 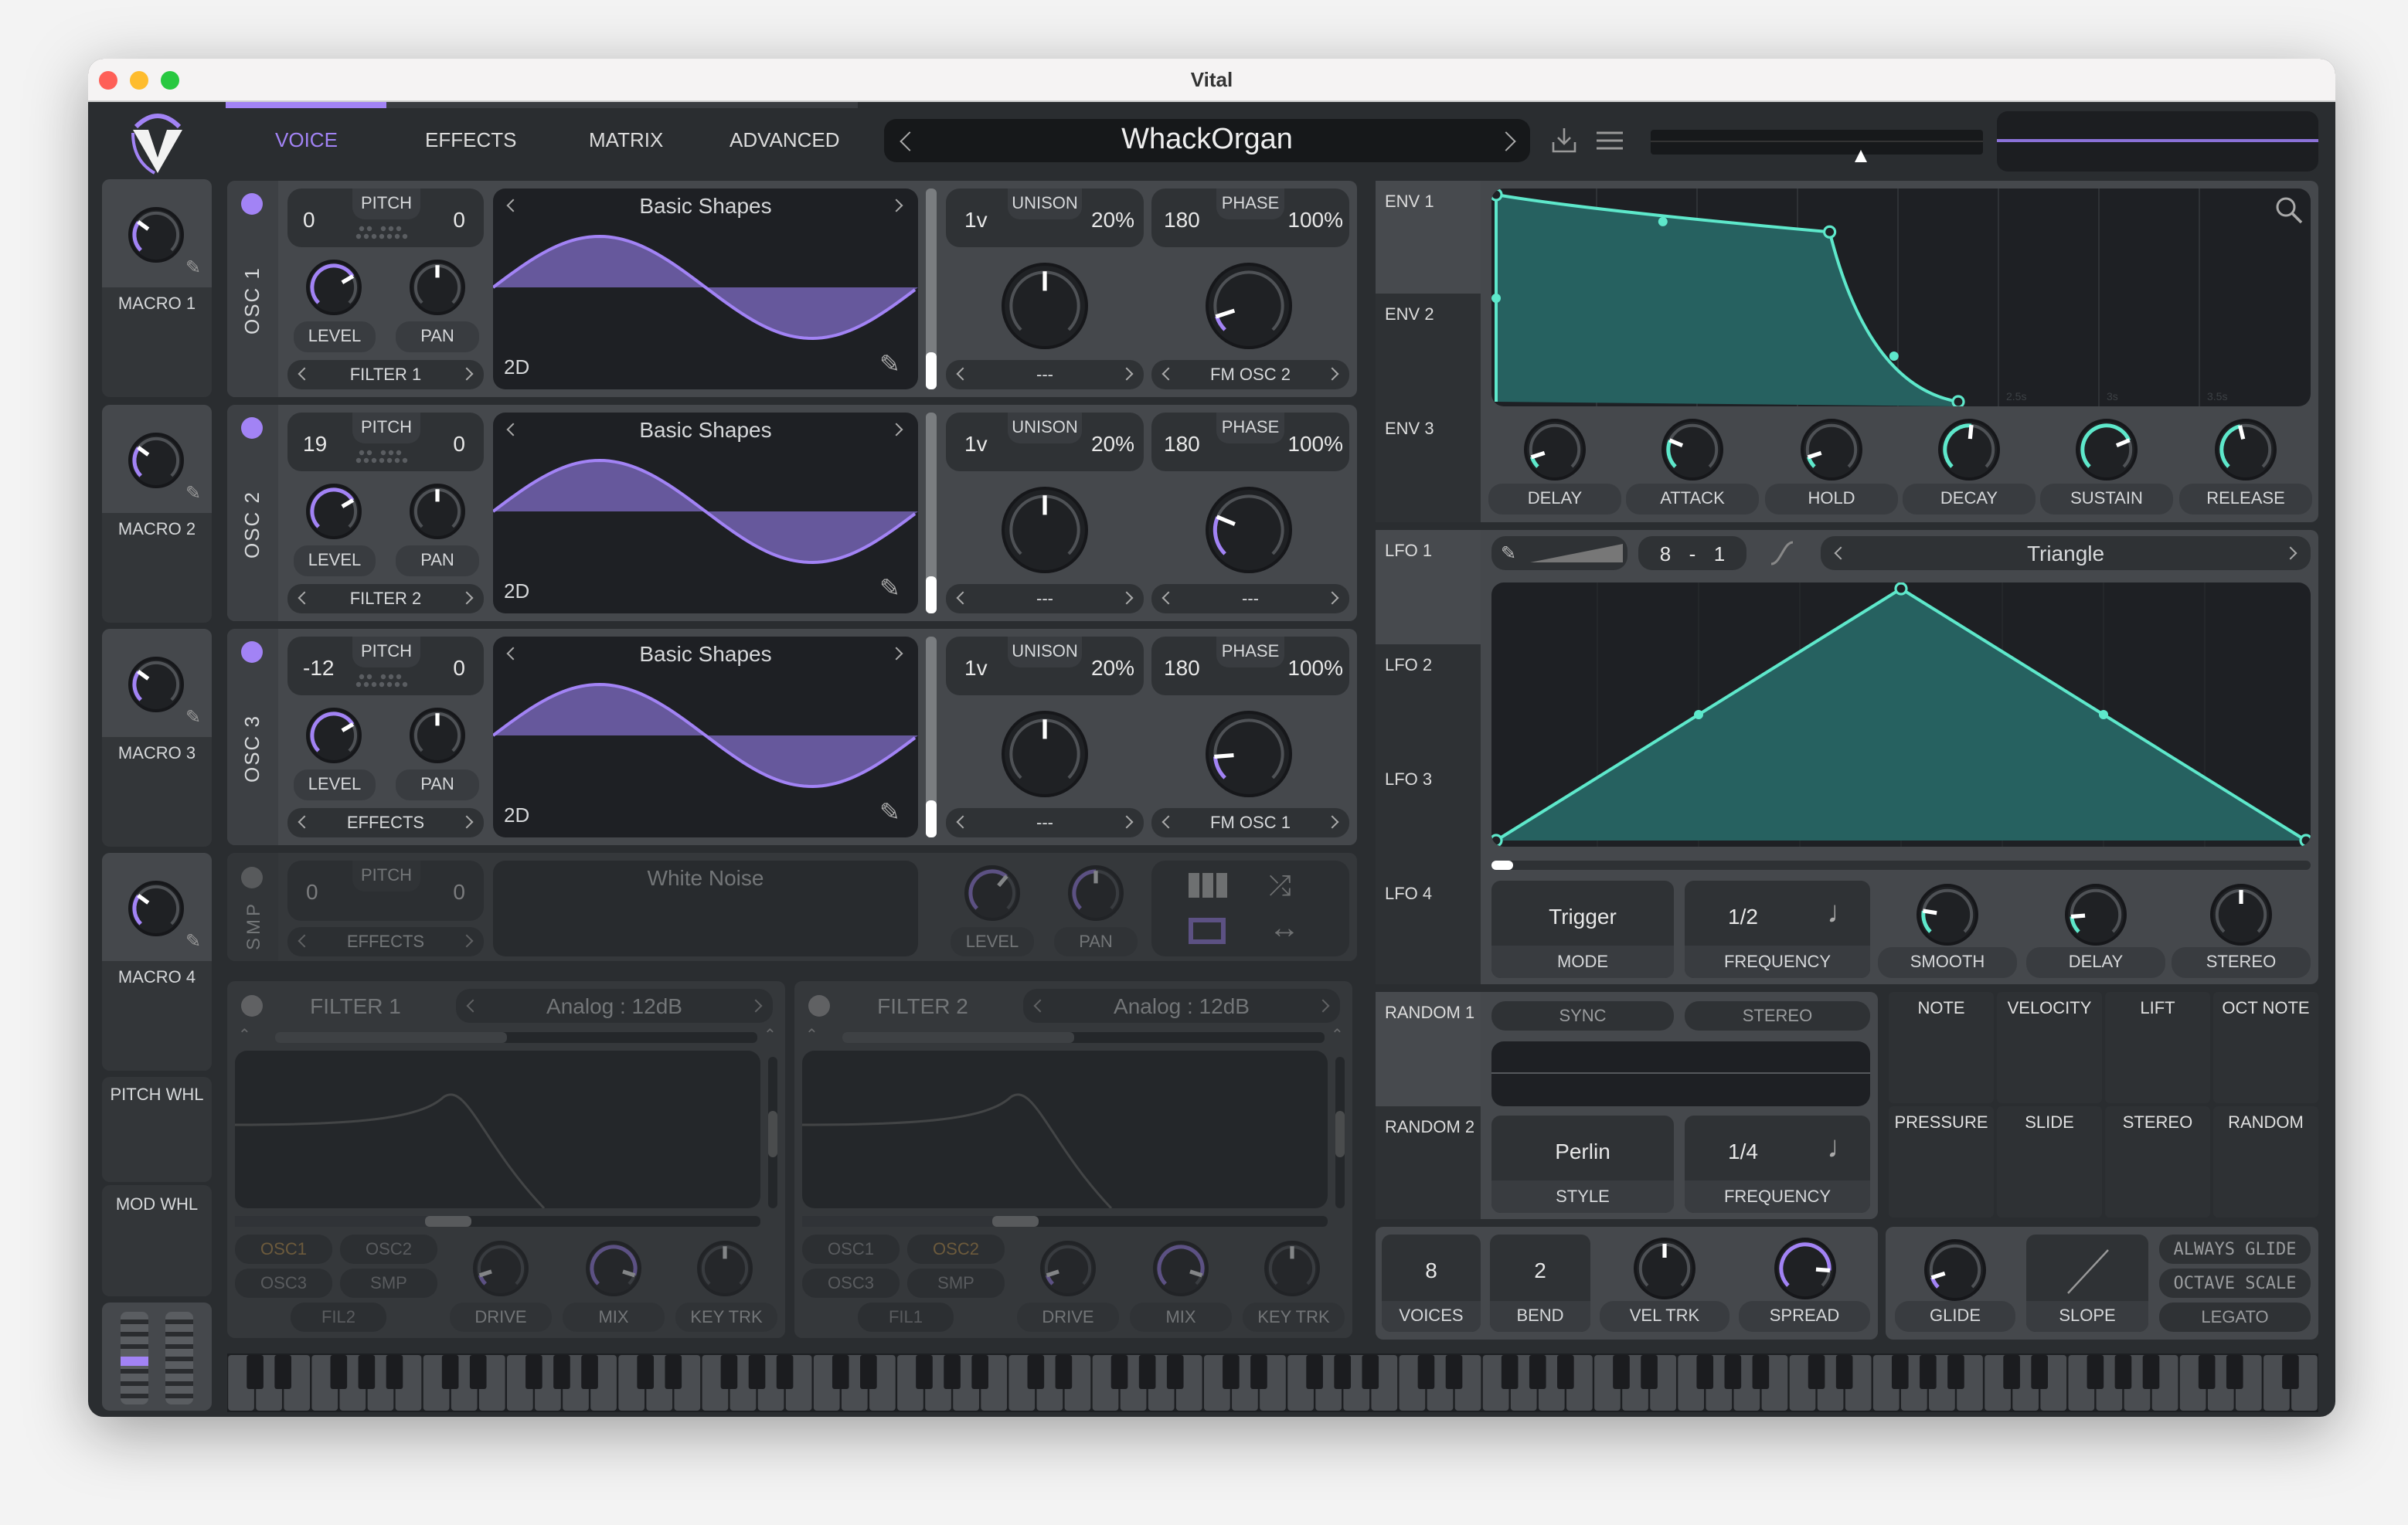 What do you see at coordinates (705, 513) in the screenshot?
I see `wavetable-display: Basic Shapes 2D ✎` at bounding box center [705, 513].